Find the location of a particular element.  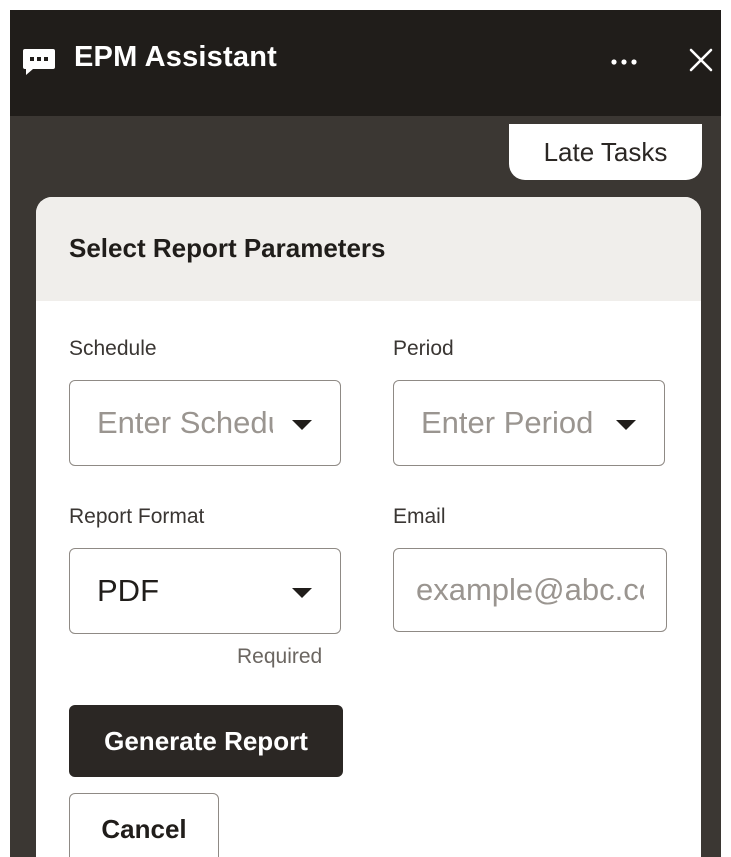

email-field is located at coordinates (530, 590).